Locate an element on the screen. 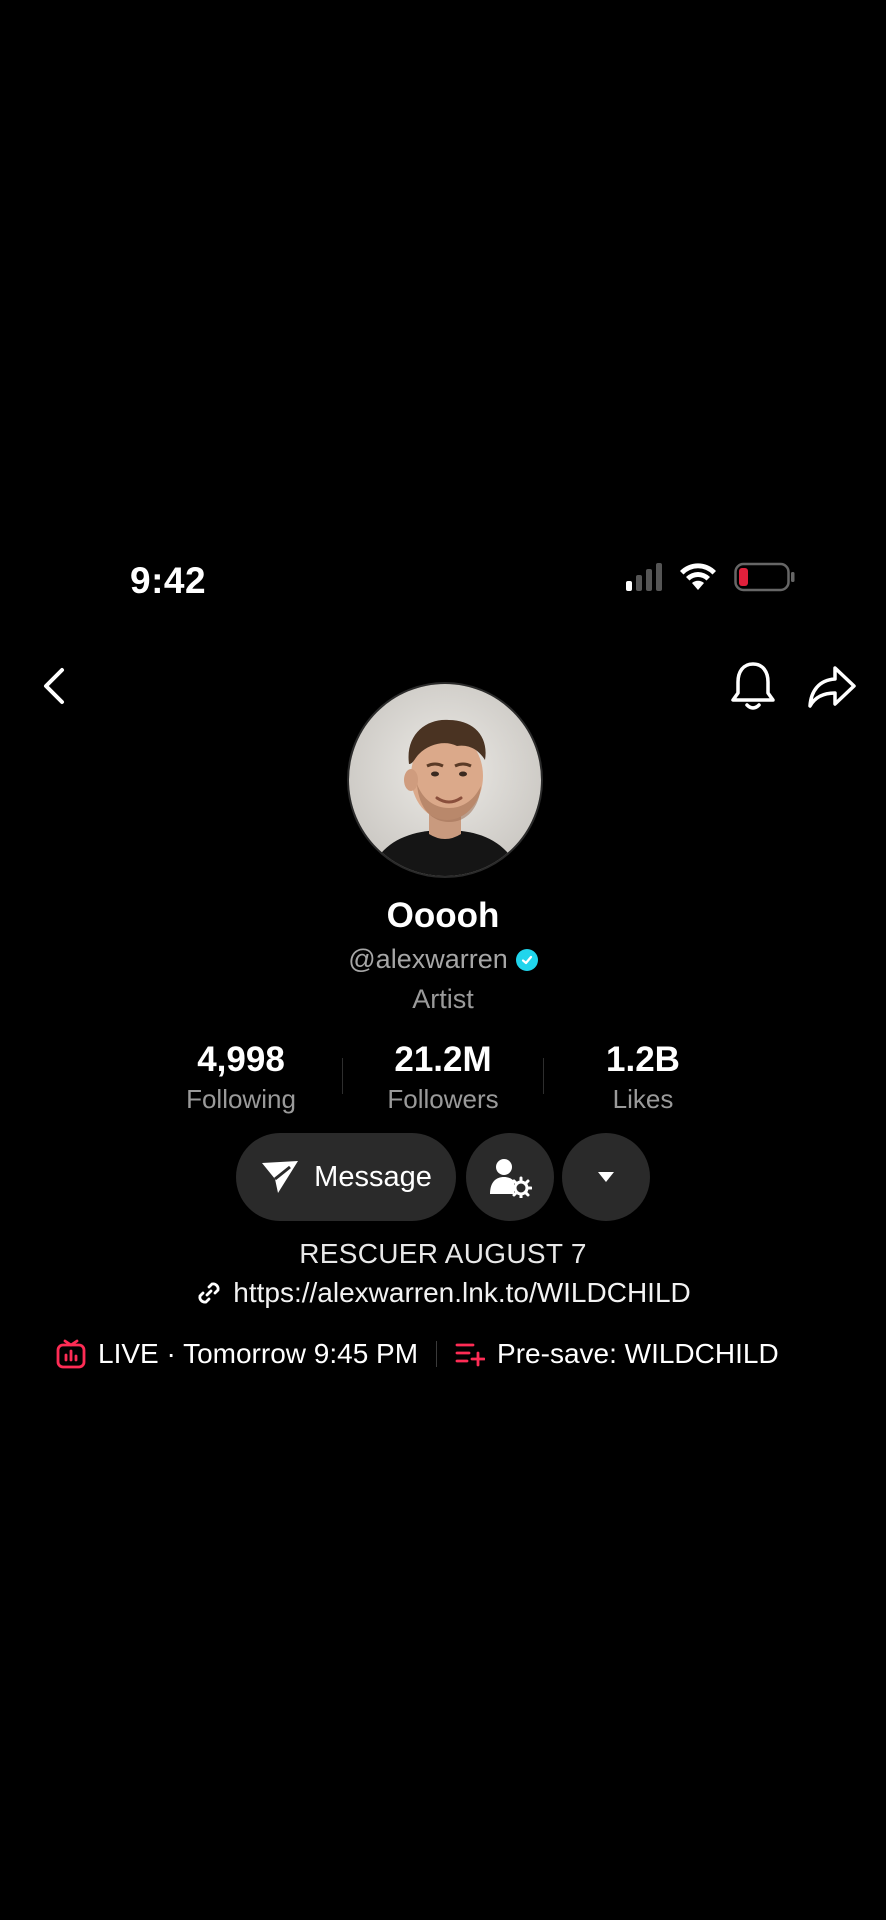 The width and height of the screenshot is (886, 1920). bio-text: RESCUER AUGUST 7 is located at coordinates (443, 1253).